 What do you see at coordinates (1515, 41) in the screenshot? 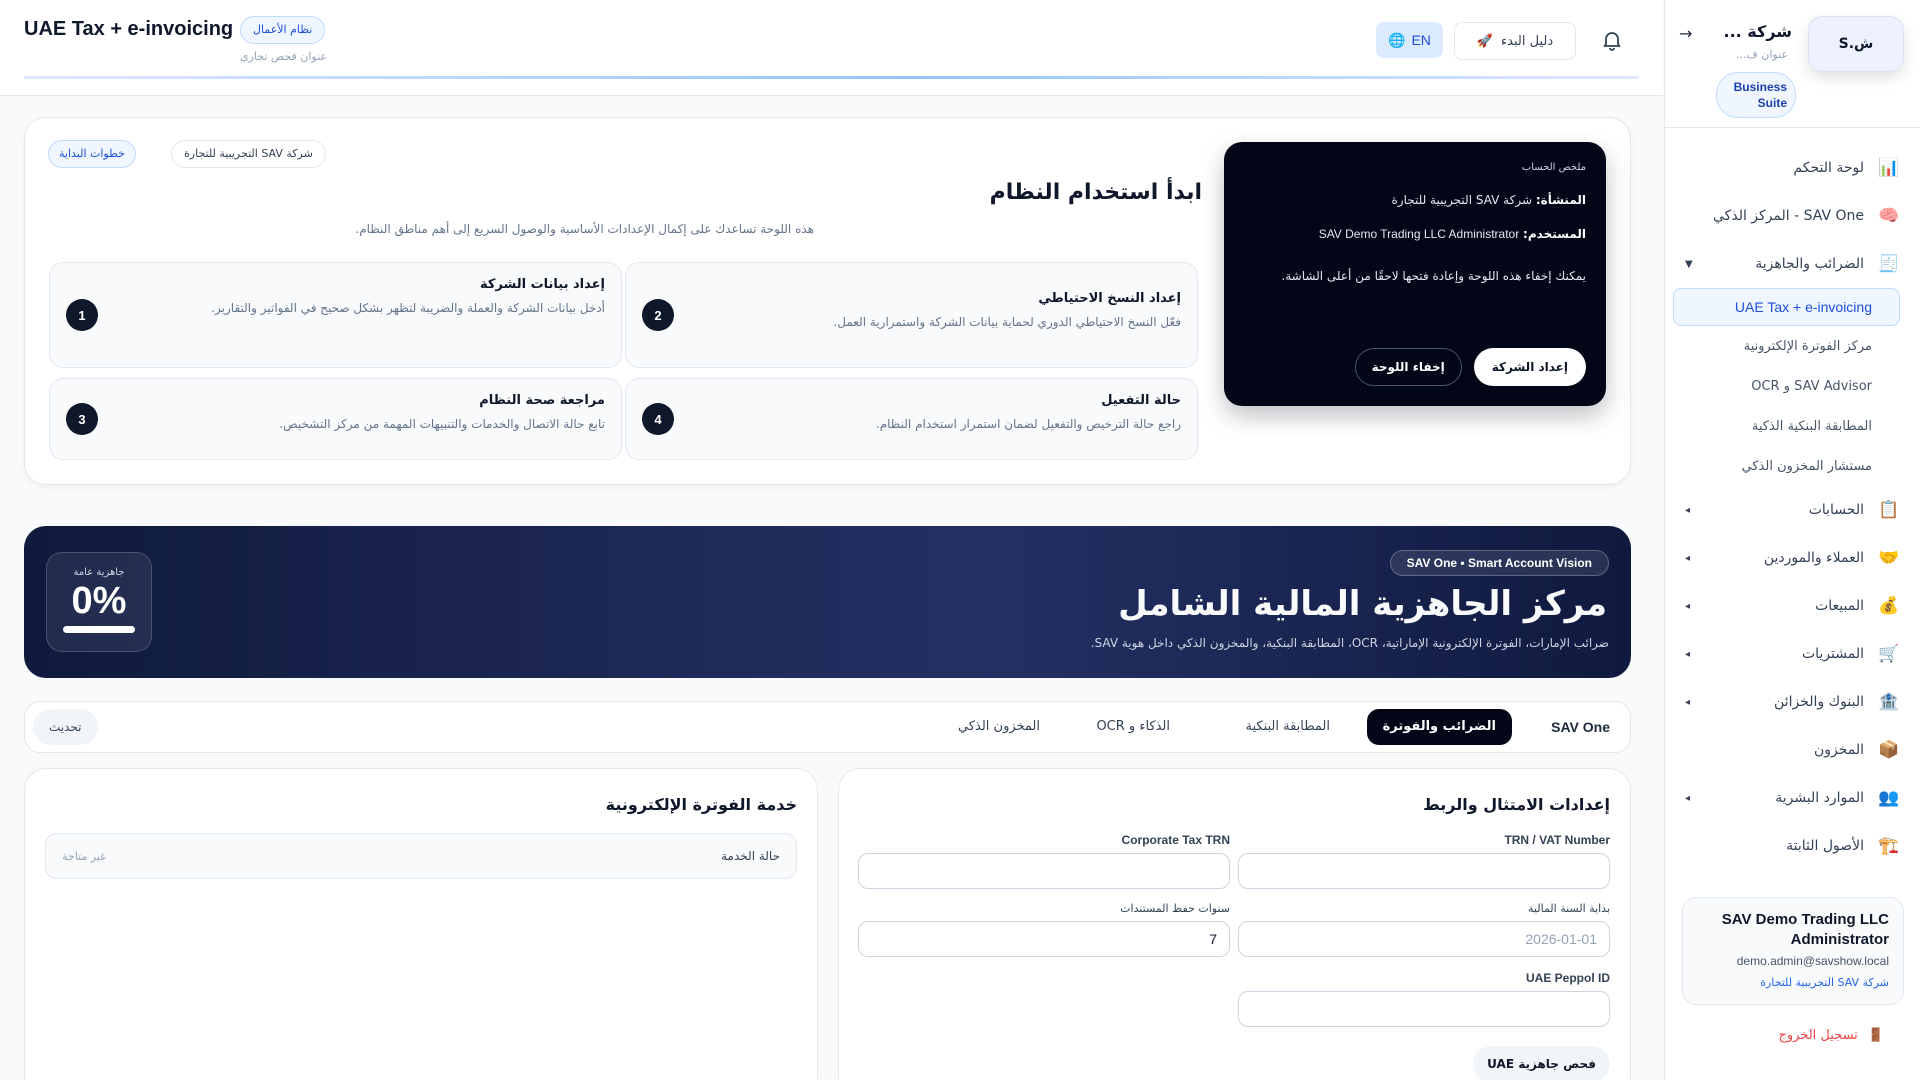
I see `getting-started-guide-button: 🚀 دليل البدء` at bounding box center [1515, 41].